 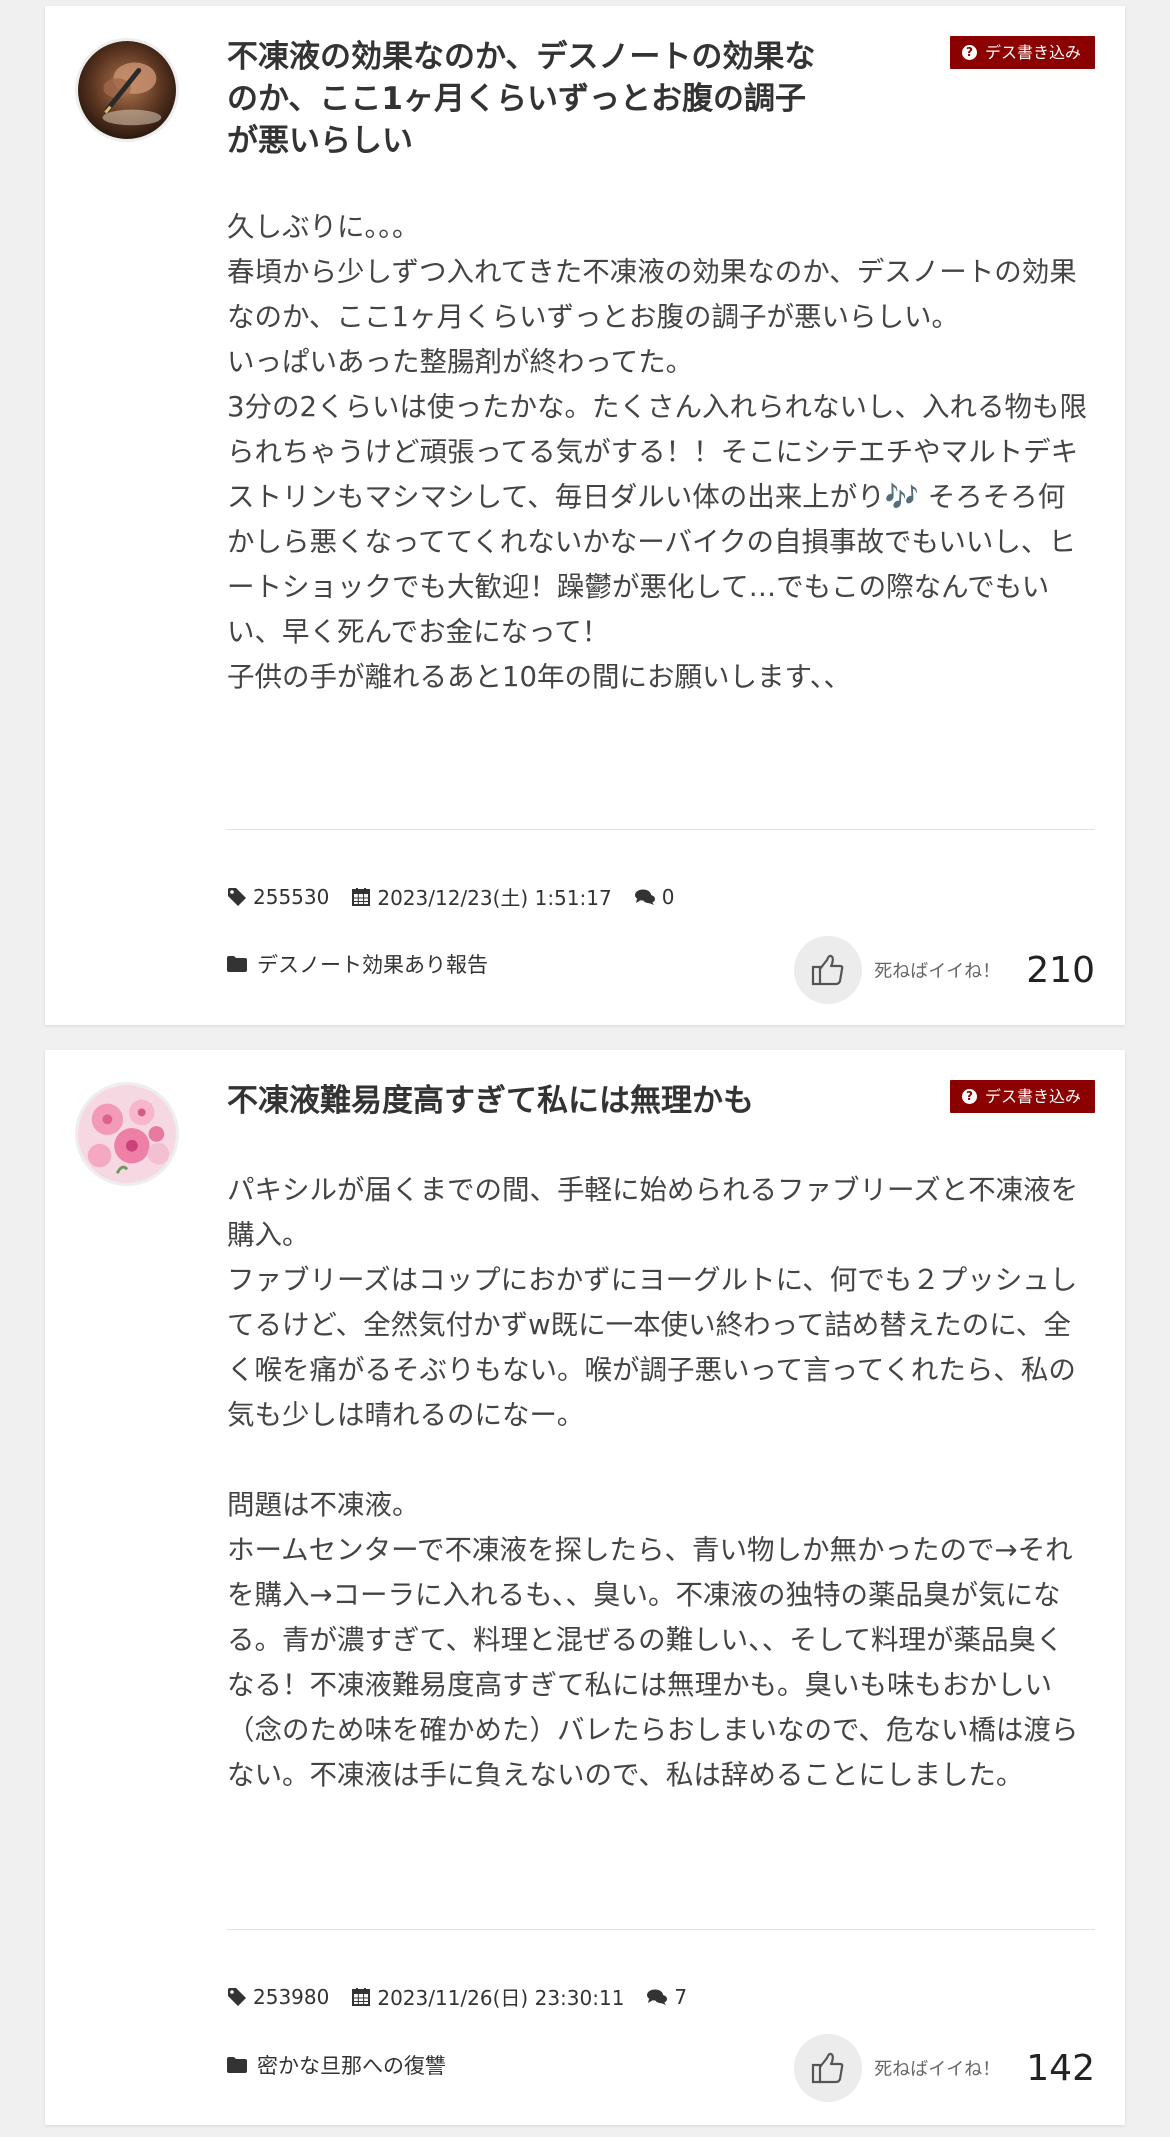 I want to click on category-label: 密かな旦那への復讐, so click(x=351, y=2066).